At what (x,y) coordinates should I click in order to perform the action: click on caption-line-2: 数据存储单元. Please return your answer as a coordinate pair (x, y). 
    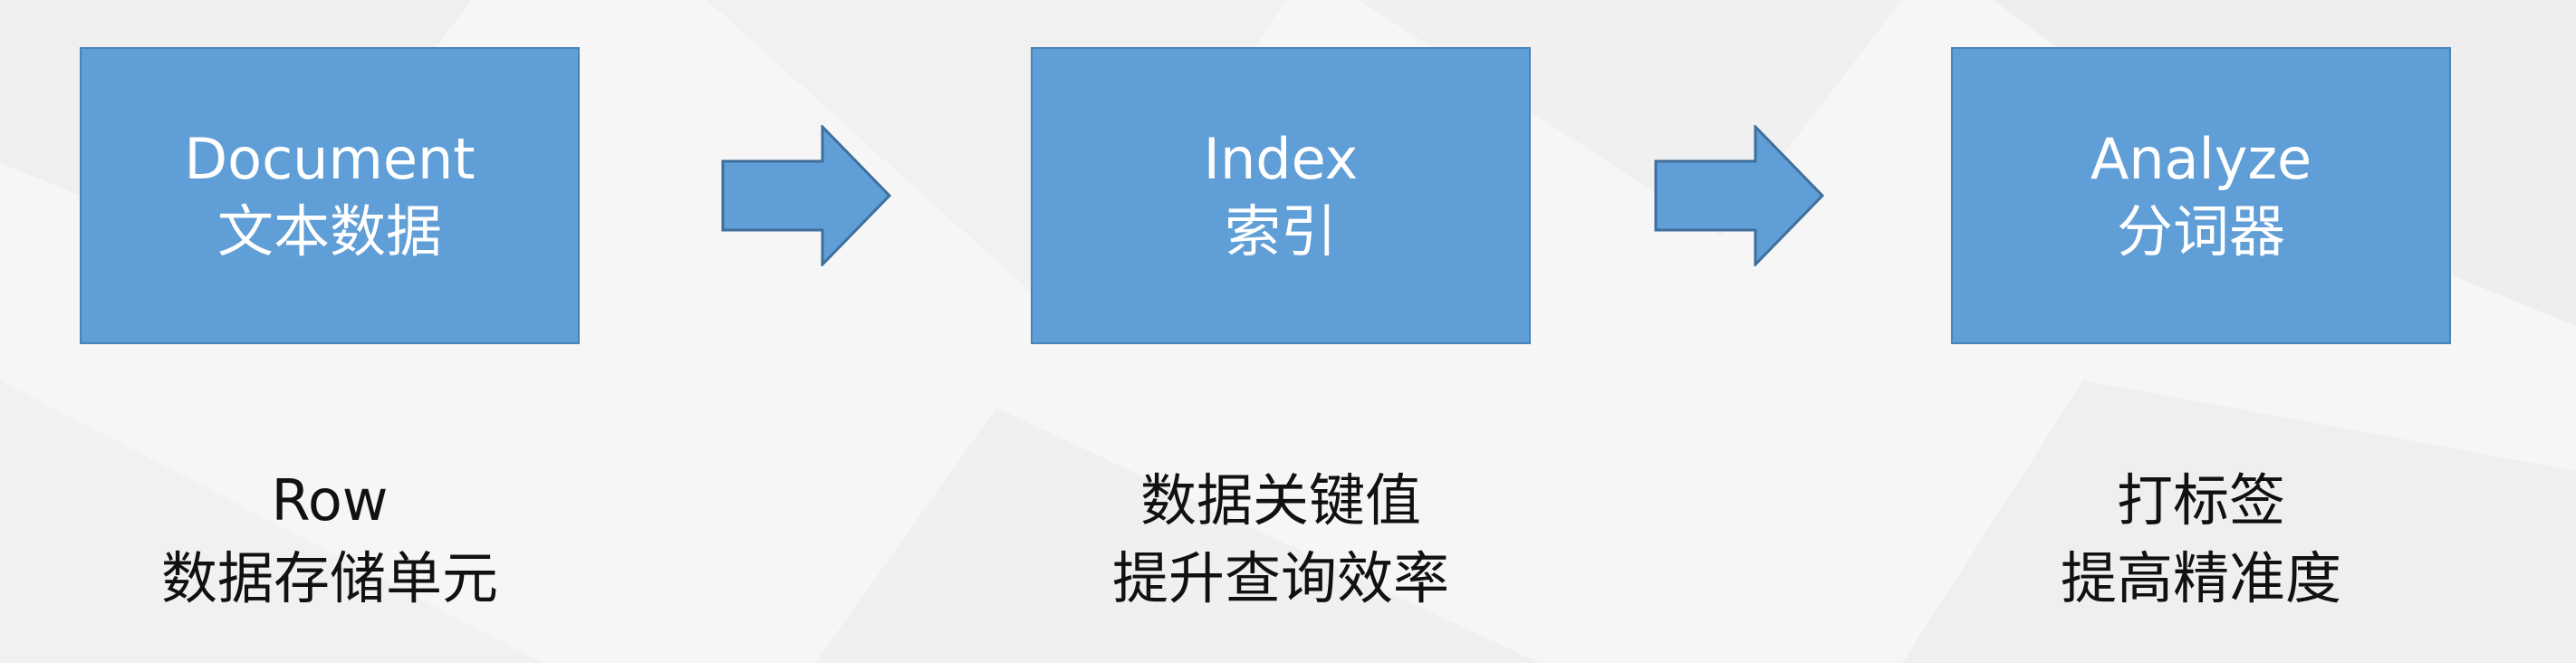
    Looking at the image, I should click on (329, 578).